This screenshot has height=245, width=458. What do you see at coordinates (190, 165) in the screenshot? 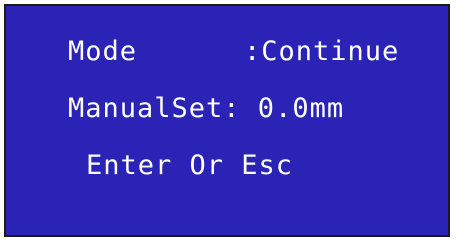
I see `enter-or-esc-prompt: Enter Or Esc` at bounding box center [190, 165].